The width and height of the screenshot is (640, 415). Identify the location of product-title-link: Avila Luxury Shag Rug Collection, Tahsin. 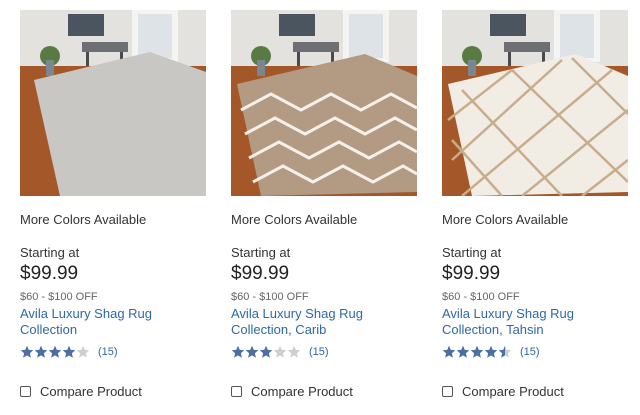
(532, 322).